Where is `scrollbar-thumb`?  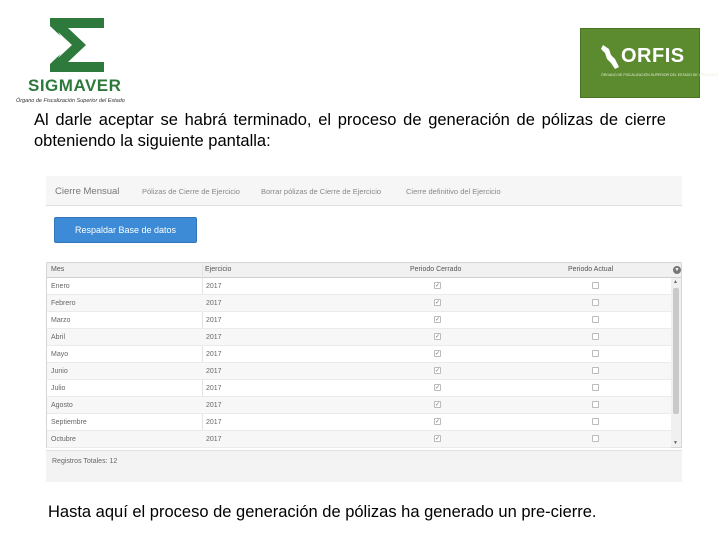 scrollbar-thumb is located at coordinates (676, 351).